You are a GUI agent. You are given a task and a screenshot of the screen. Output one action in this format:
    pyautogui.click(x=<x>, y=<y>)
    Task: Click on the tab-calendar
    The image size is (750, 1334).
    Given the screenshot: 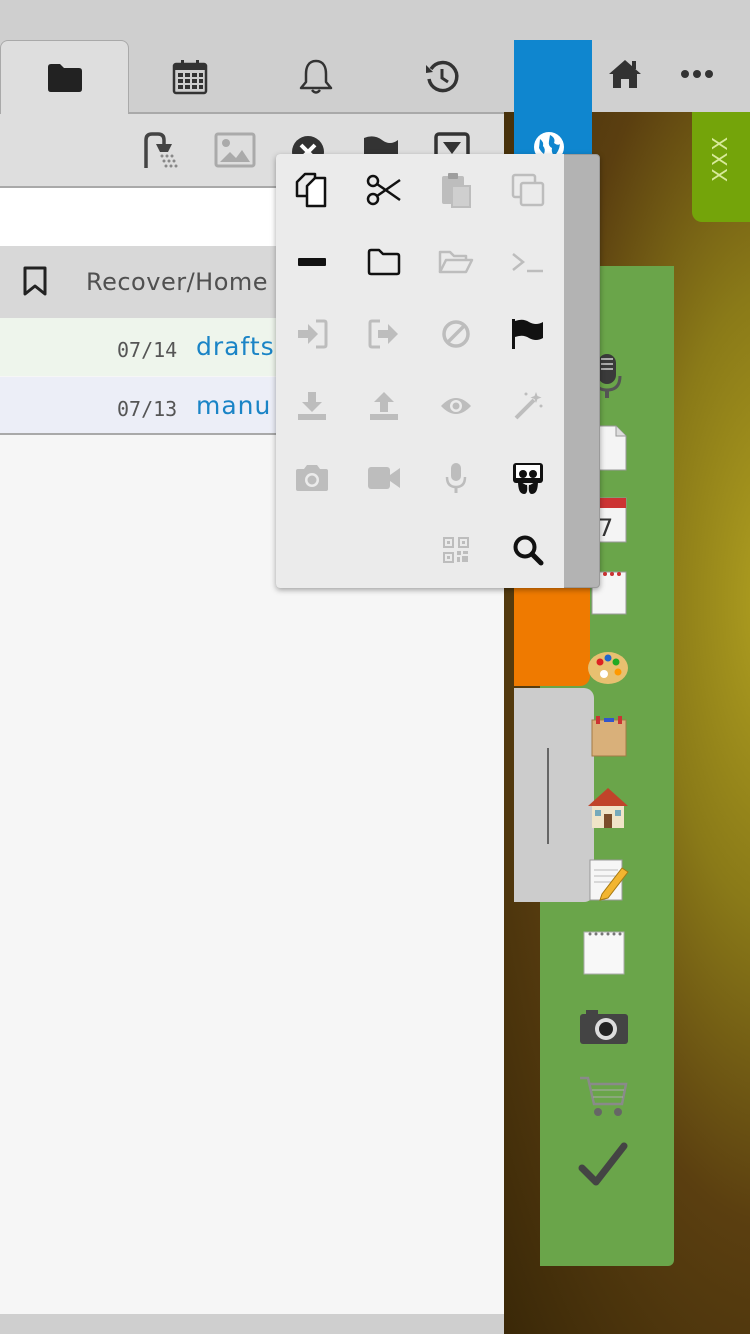 What is the action you would take?
    pyautogui.click(x=190, y=77)
    